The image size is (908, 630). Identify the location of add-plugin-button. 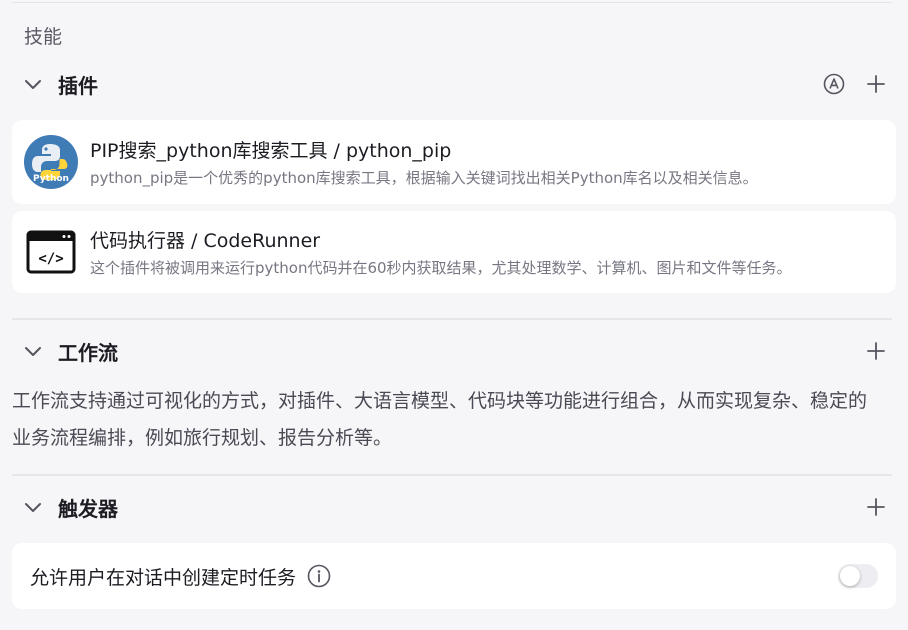
(876, 84).